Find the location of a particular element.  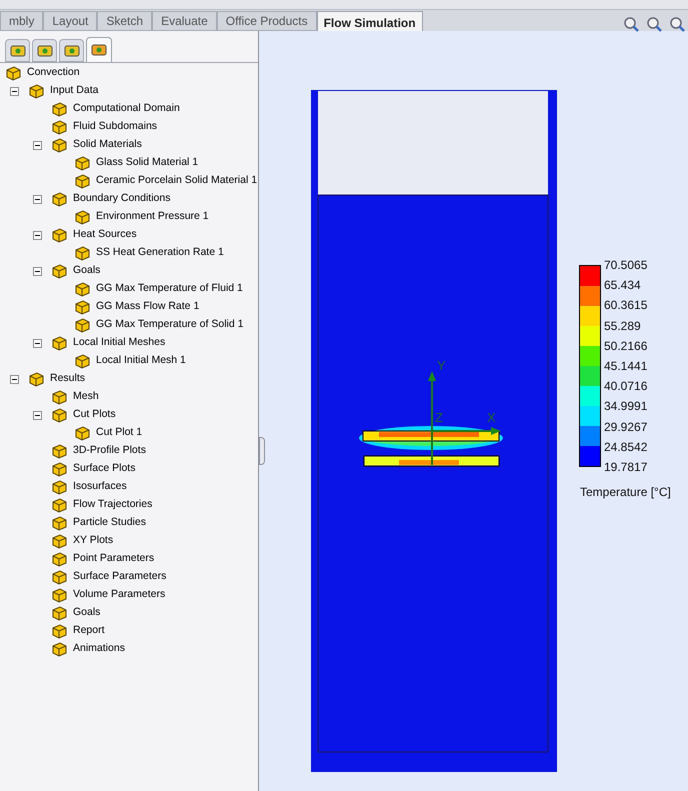

tree-item: Report is located at coordinates (89, 631).